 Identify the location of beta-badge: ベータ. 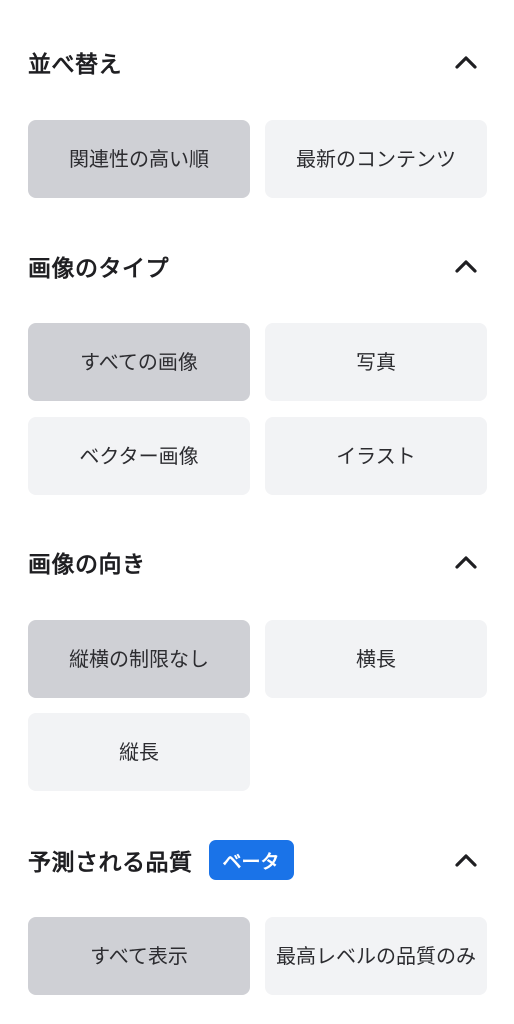
(251, 860).